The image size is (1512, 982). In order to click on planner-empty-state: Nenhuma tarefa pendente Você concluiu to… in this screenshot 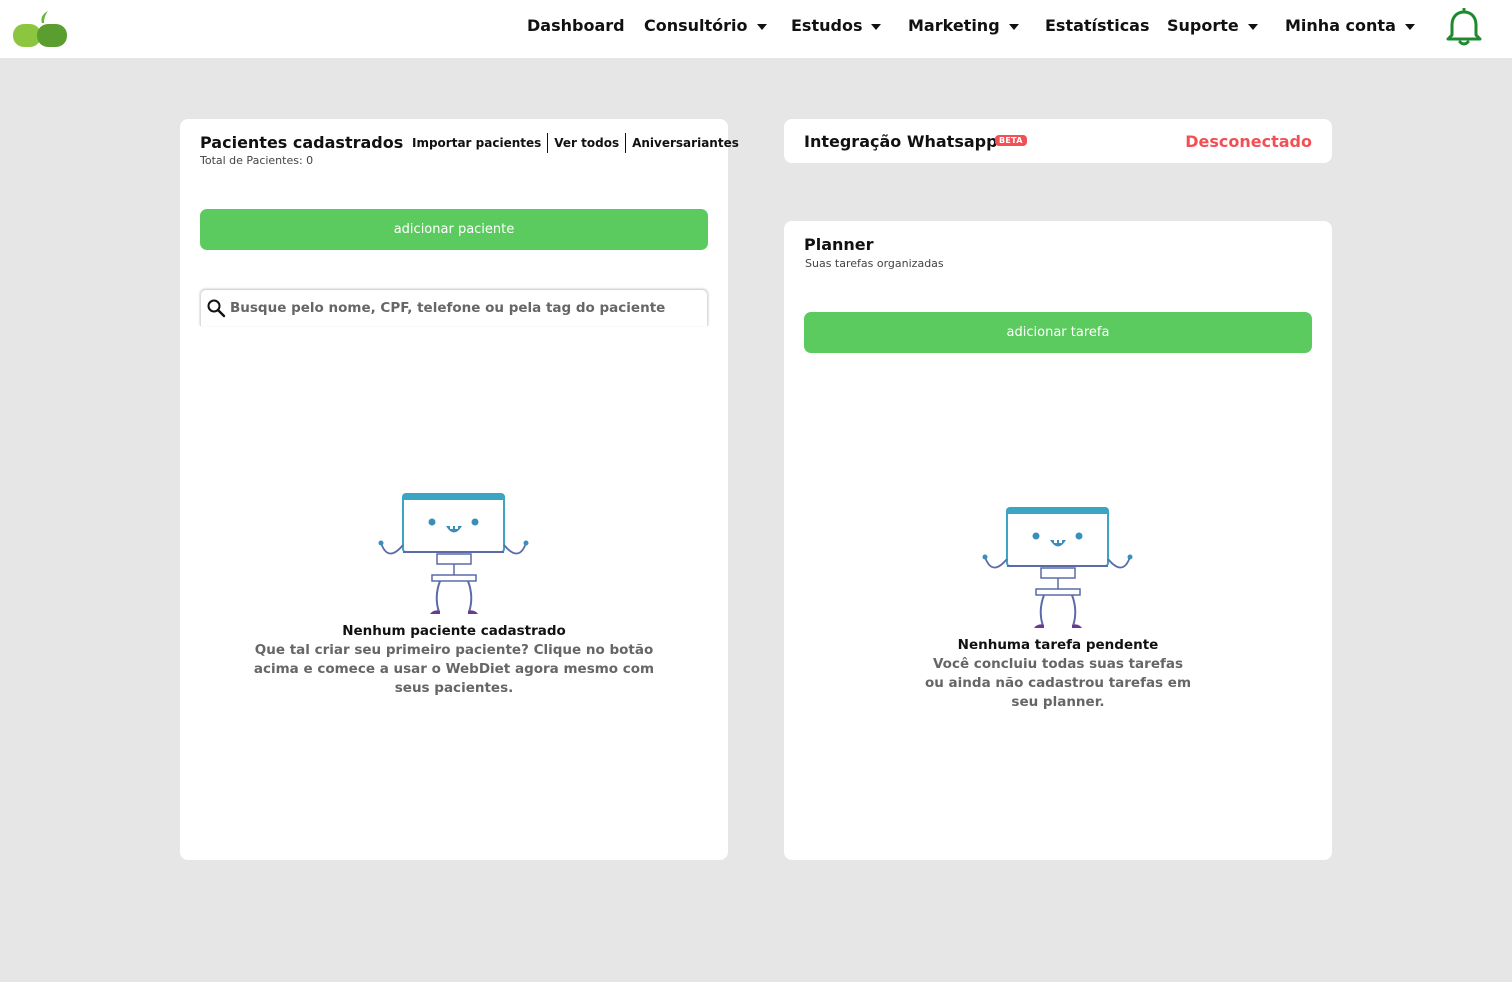, I will do `click(1058, 674)`.